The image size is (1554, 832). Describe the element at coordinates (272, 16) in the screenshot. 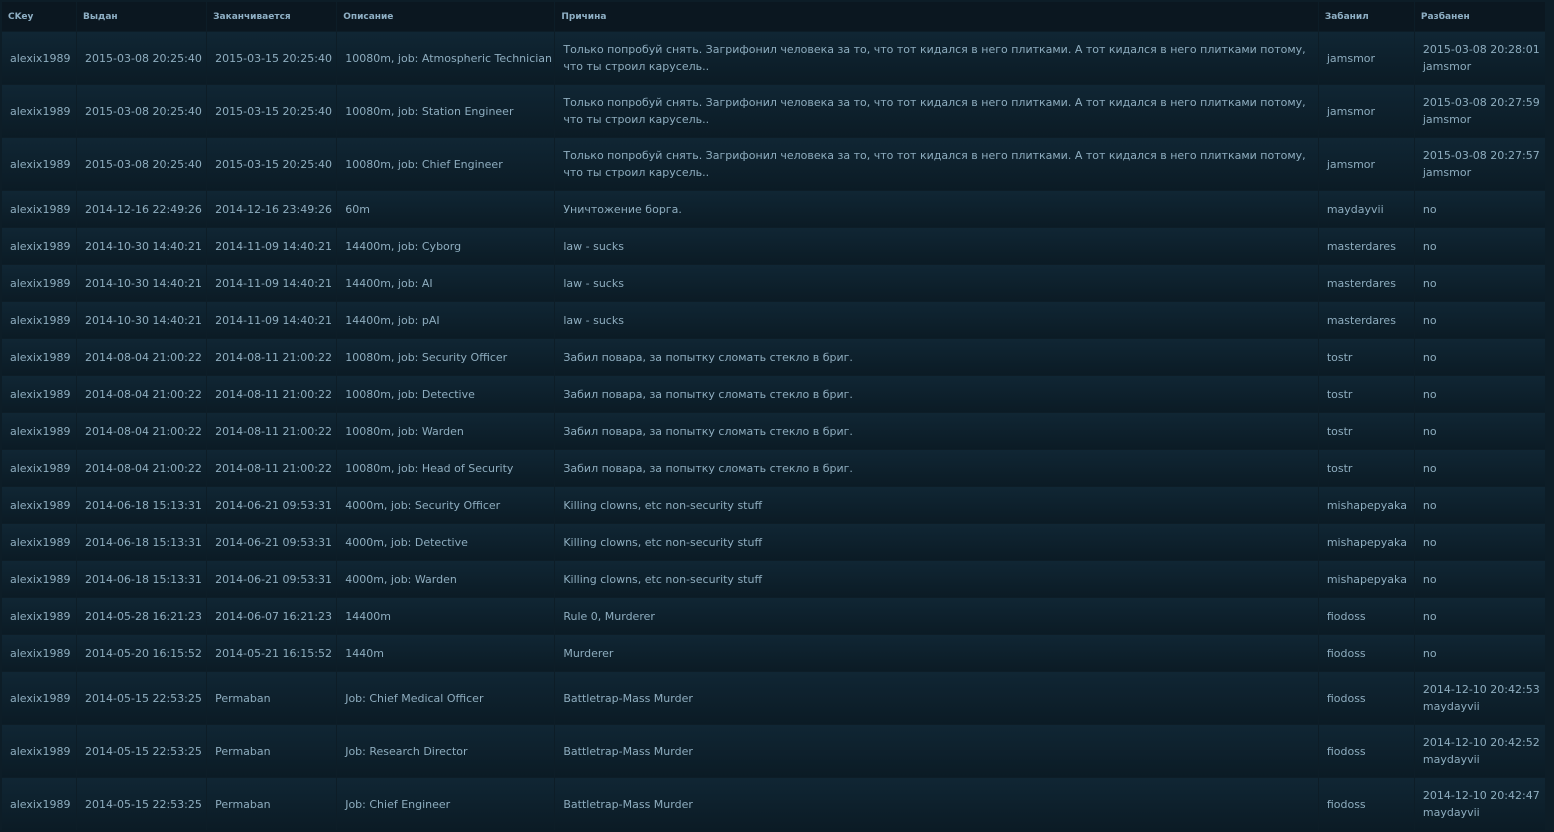

I see `header-expires: Заканчивается` at that location.